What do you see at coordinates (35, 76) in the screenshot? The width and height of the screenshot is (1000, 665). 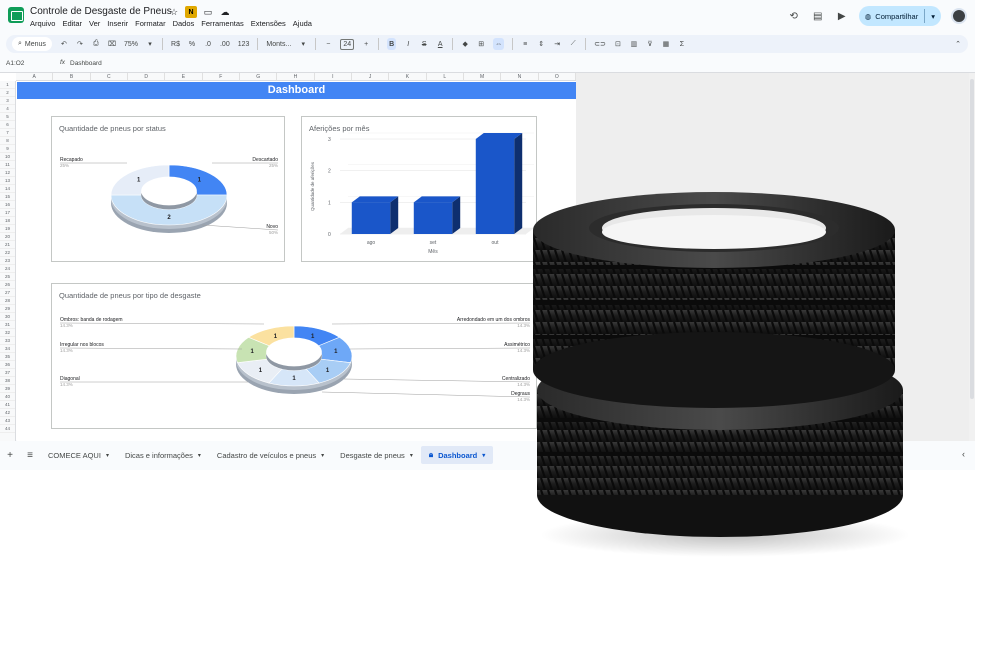 I see `column-header: A` at bounding box center [35, 76].